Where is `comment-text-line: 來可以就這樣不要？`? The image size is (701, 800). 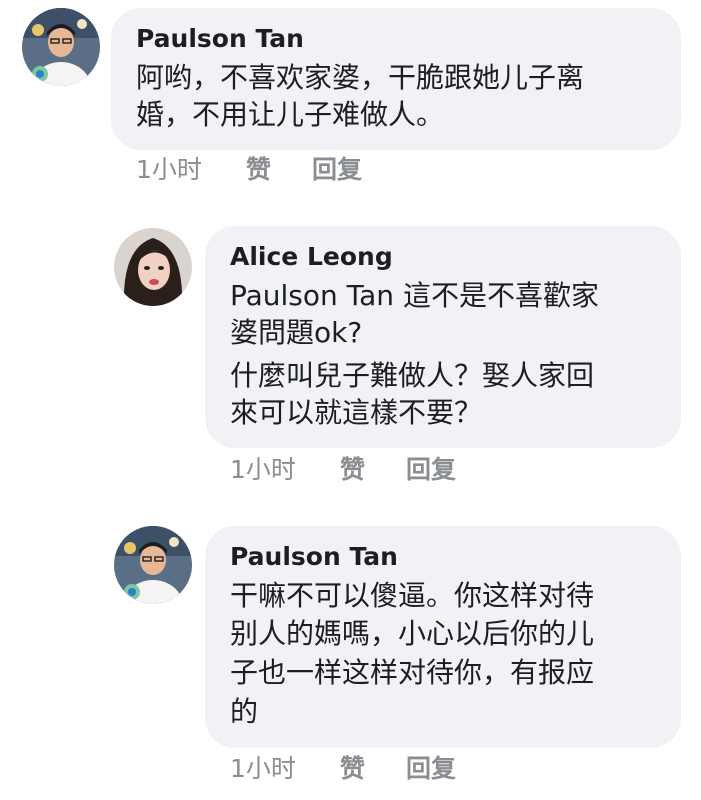 comment-text-line: 來可以就這樣不要？ is located at coordinates (356, 412).